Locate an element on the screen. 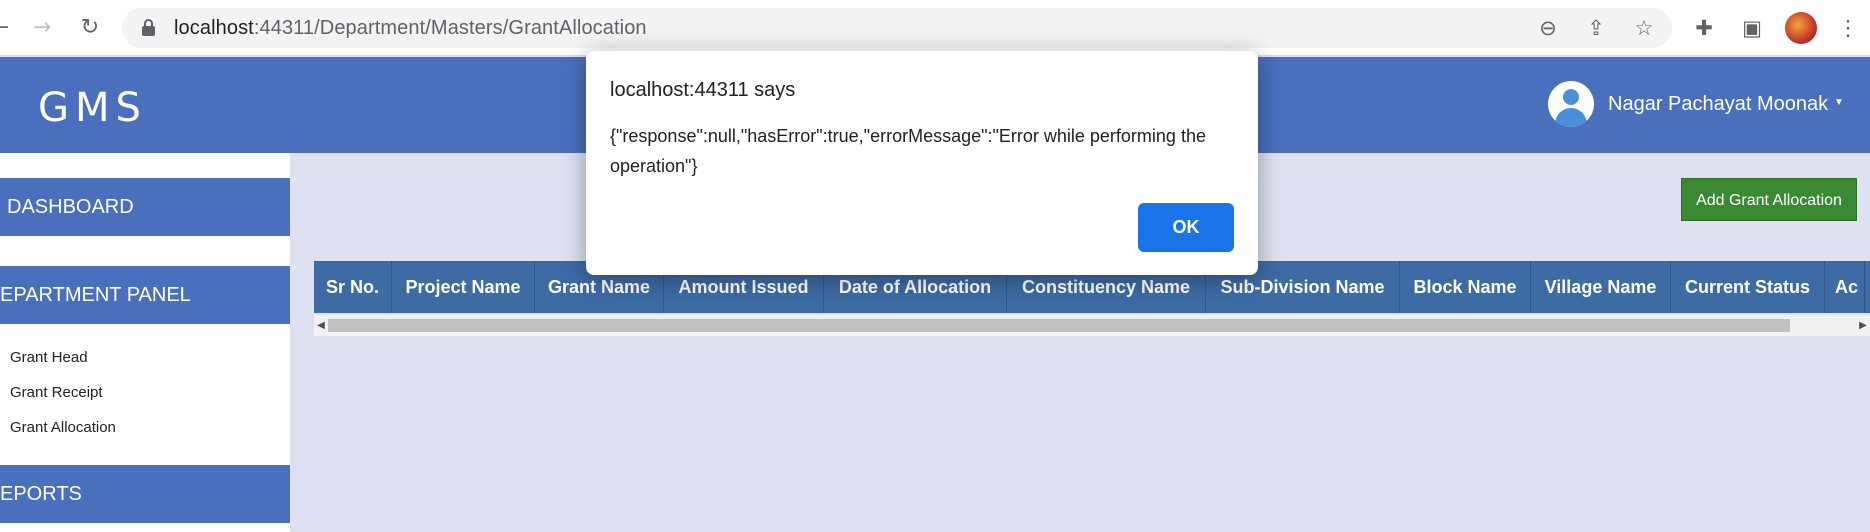  column-header-sr-no: Sr No. is located at coordinates (353, 287).